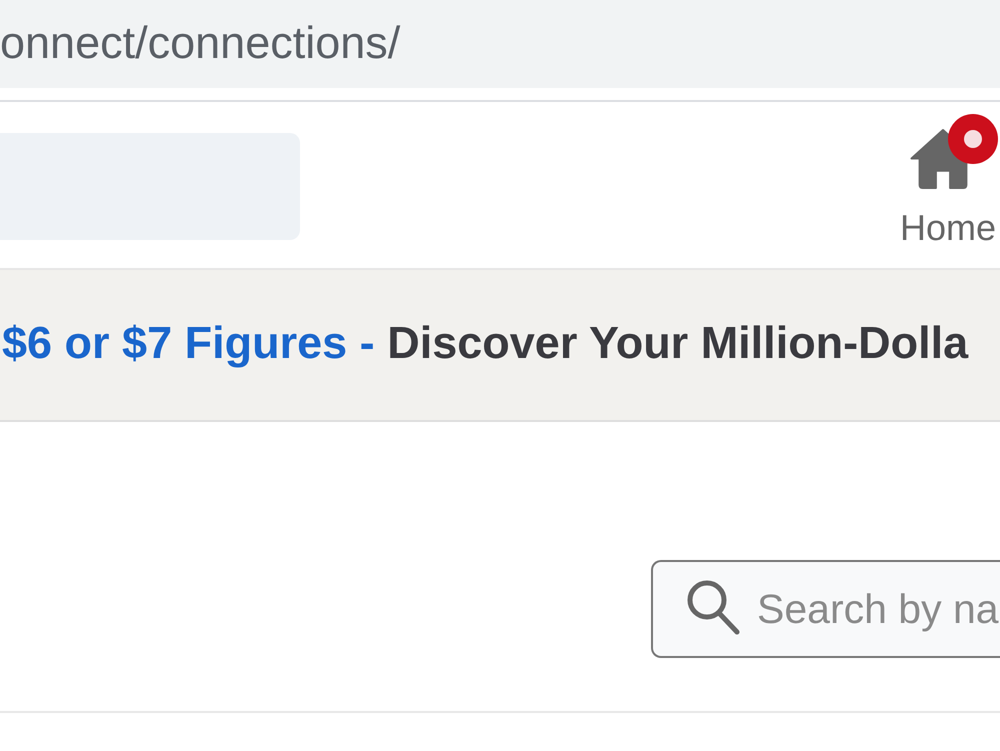 This screenshot has height=751, width=1000. I want to click on banner-headline: Discover Your Million-Dolla, so click(677, 343).